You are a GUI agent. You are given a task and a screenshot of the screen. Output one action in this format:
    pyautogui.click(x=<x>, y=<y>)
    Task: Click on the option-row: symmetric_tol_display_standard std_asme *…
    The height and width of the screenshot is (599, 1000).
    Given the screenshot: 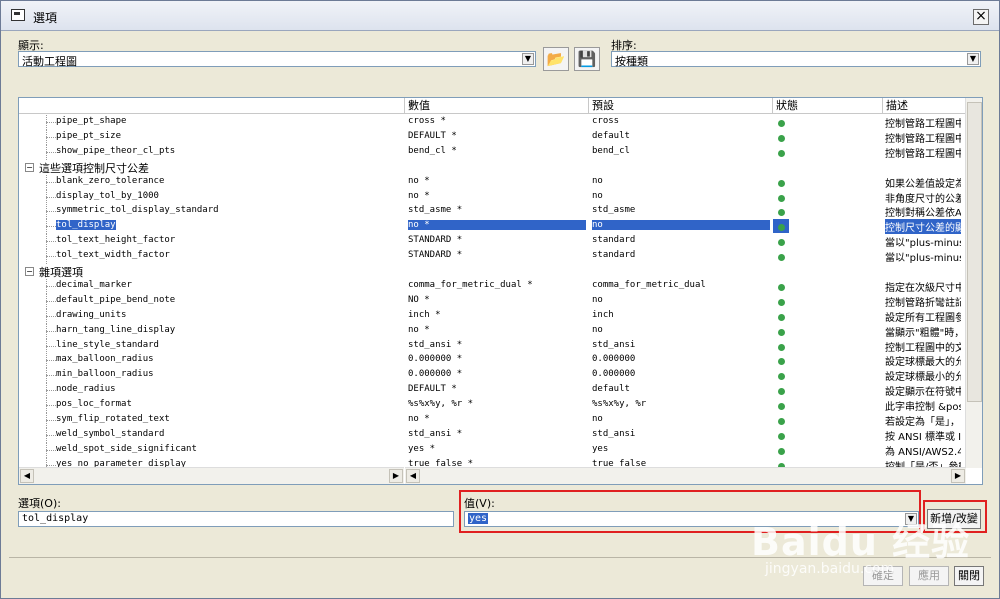 What is the action you would take?
    pyautogui.click(x=491, y=212)
    